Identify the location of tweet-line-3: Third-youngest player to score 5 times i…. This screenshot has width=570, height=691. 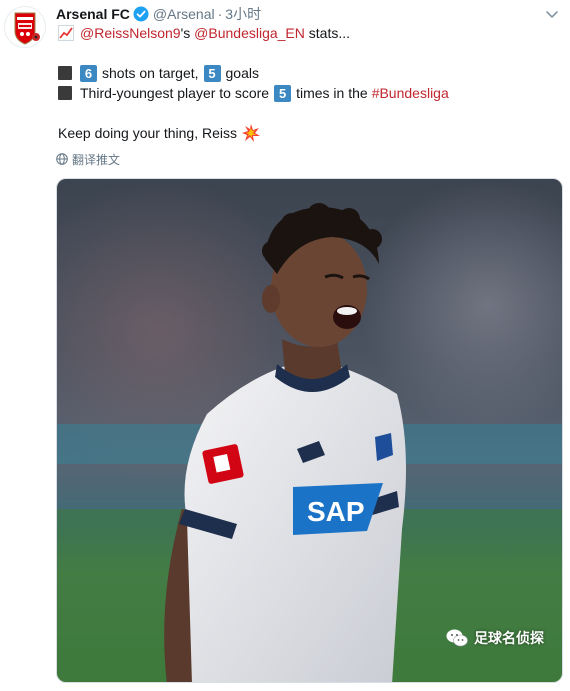
(253, 93).